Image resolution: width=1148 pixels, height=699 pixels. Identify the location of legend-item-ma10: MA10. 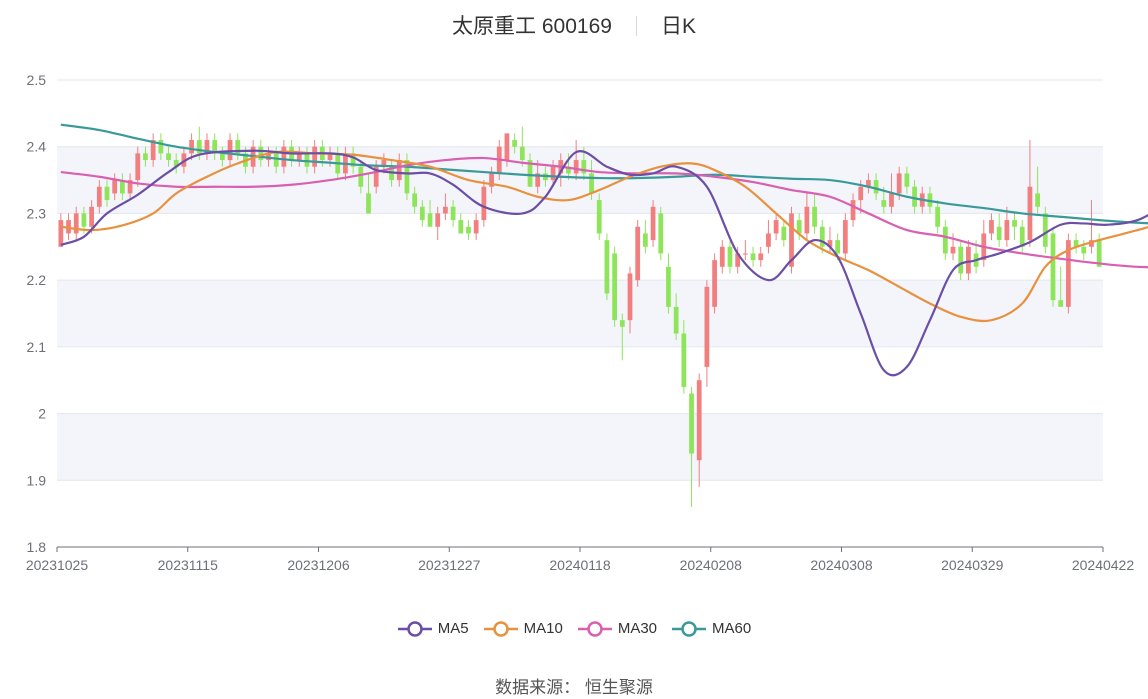
(523, 628).